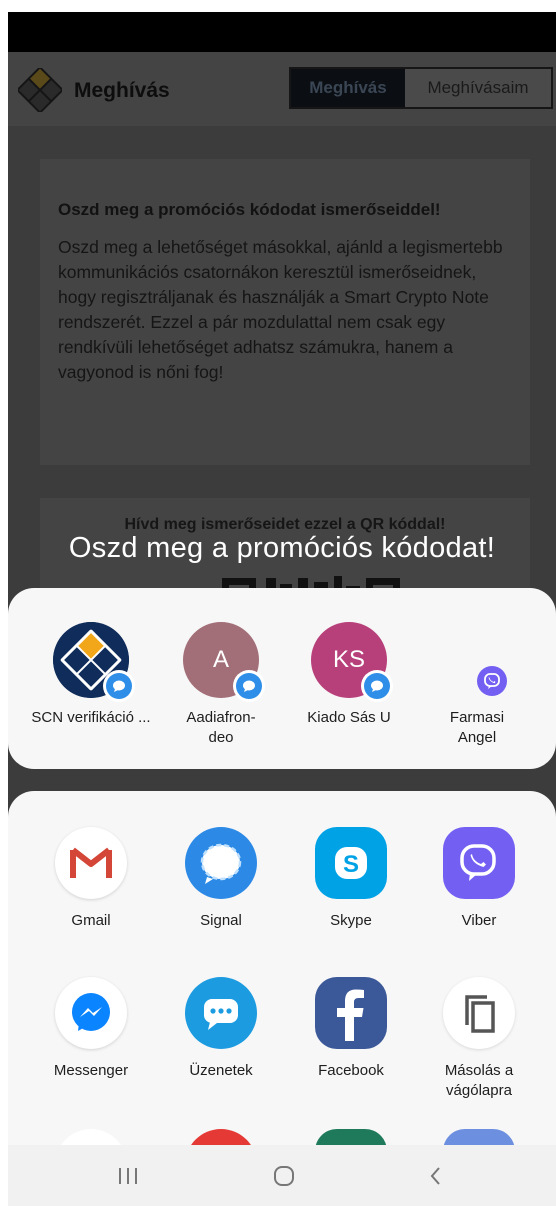  Describe the element at coordinates (436, 1176) in the screenshot. I see `back-icon` at that location.